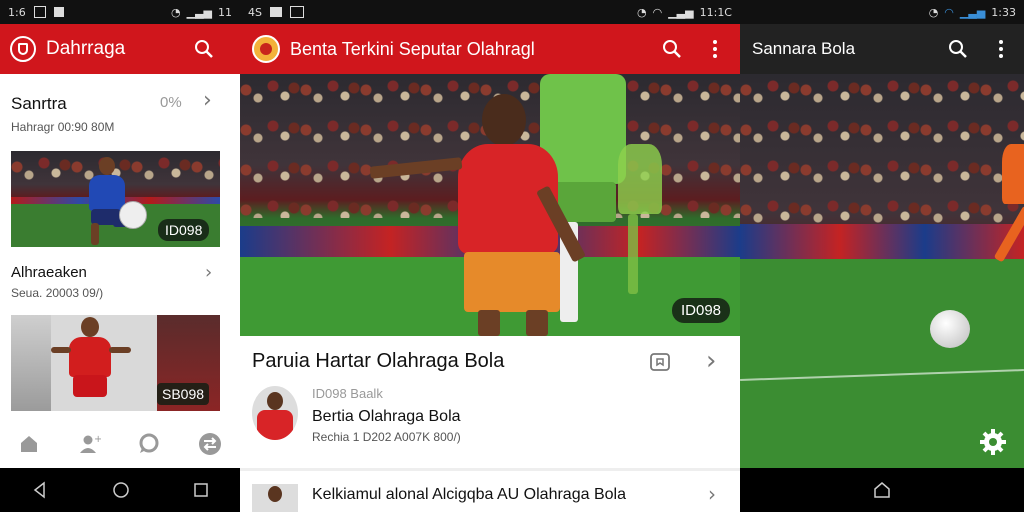  I want to click on status-time: 1:6, so click(17, 12).